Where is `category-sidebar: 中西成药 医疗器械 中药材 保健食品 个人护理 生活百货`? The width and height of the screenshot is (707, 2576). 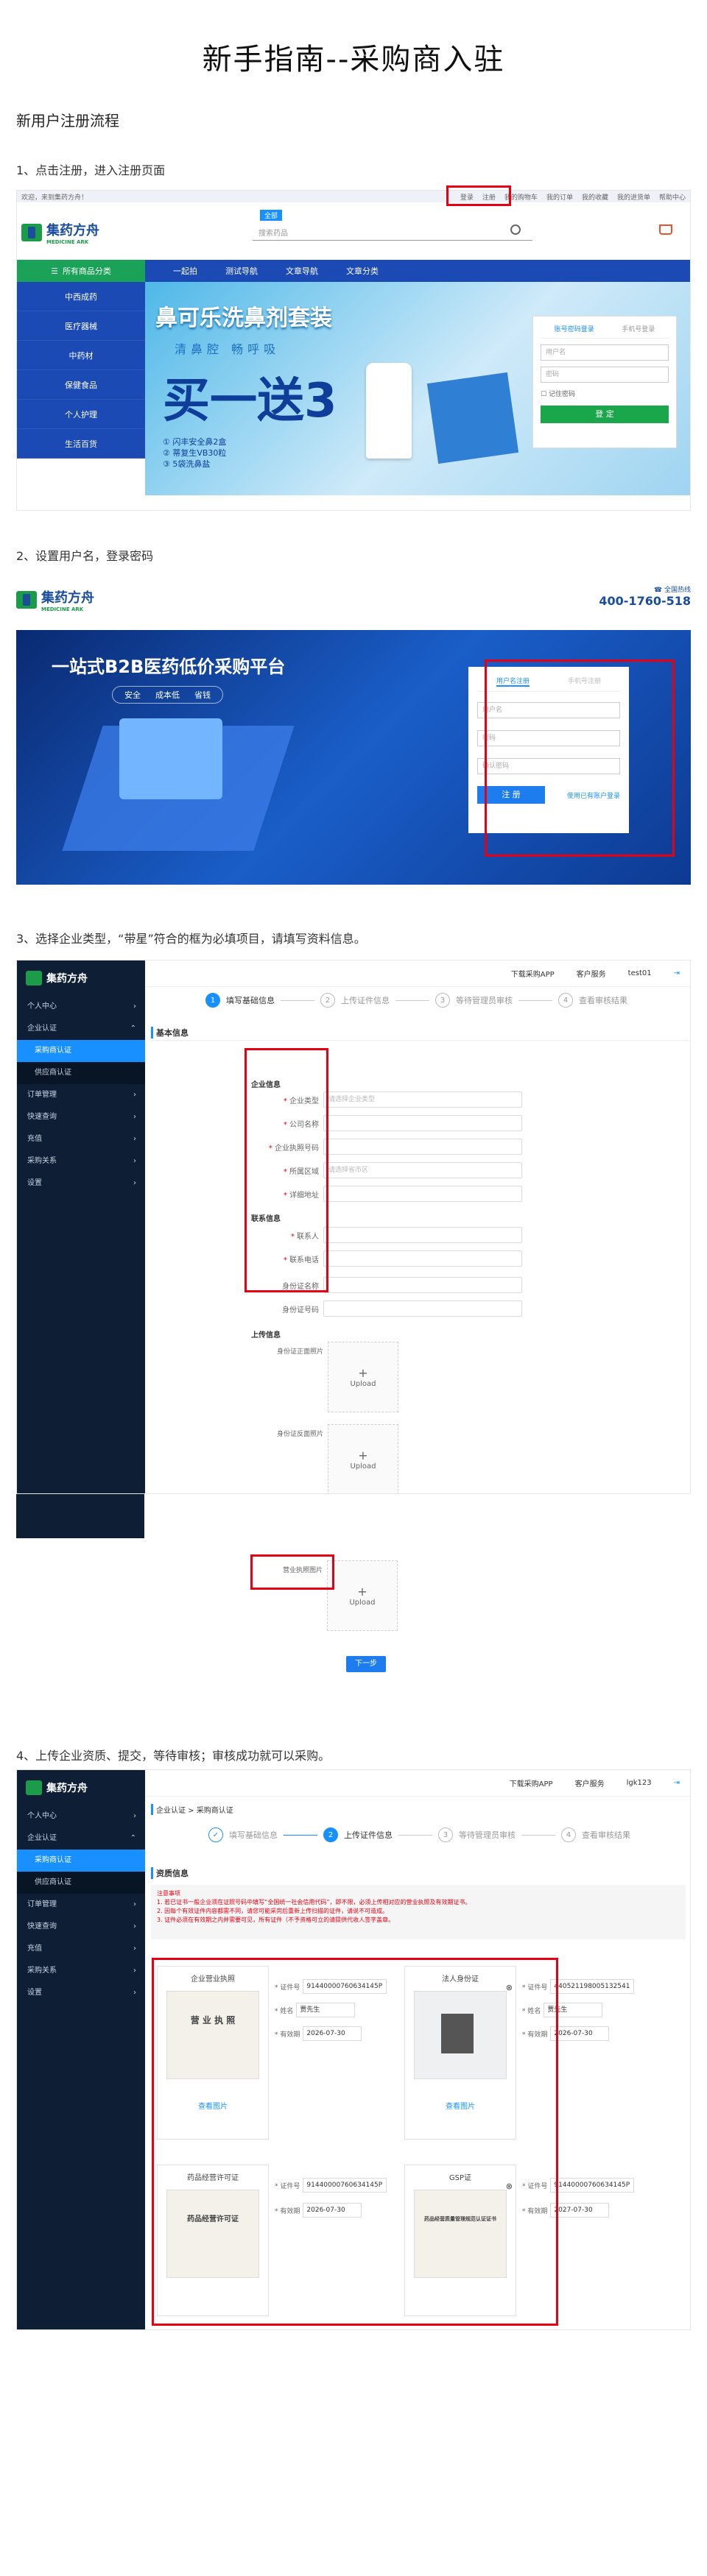 category-sidebar: 中西成药 医疗器械 中药材 保健食品 个人护理 生活百货 is located at coordinates (81, 370).